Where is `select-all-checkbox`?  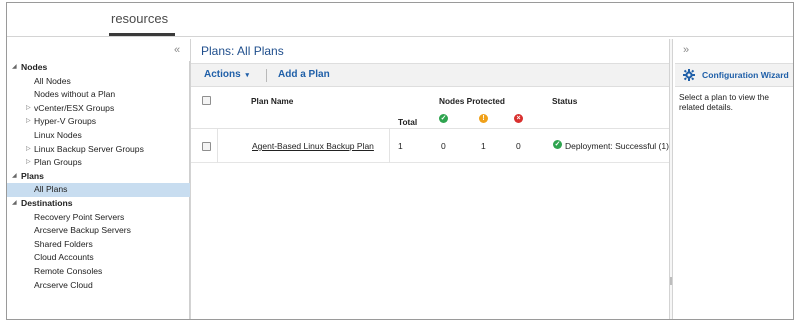 select-all-checkbox is located at coordinates (206, 100).